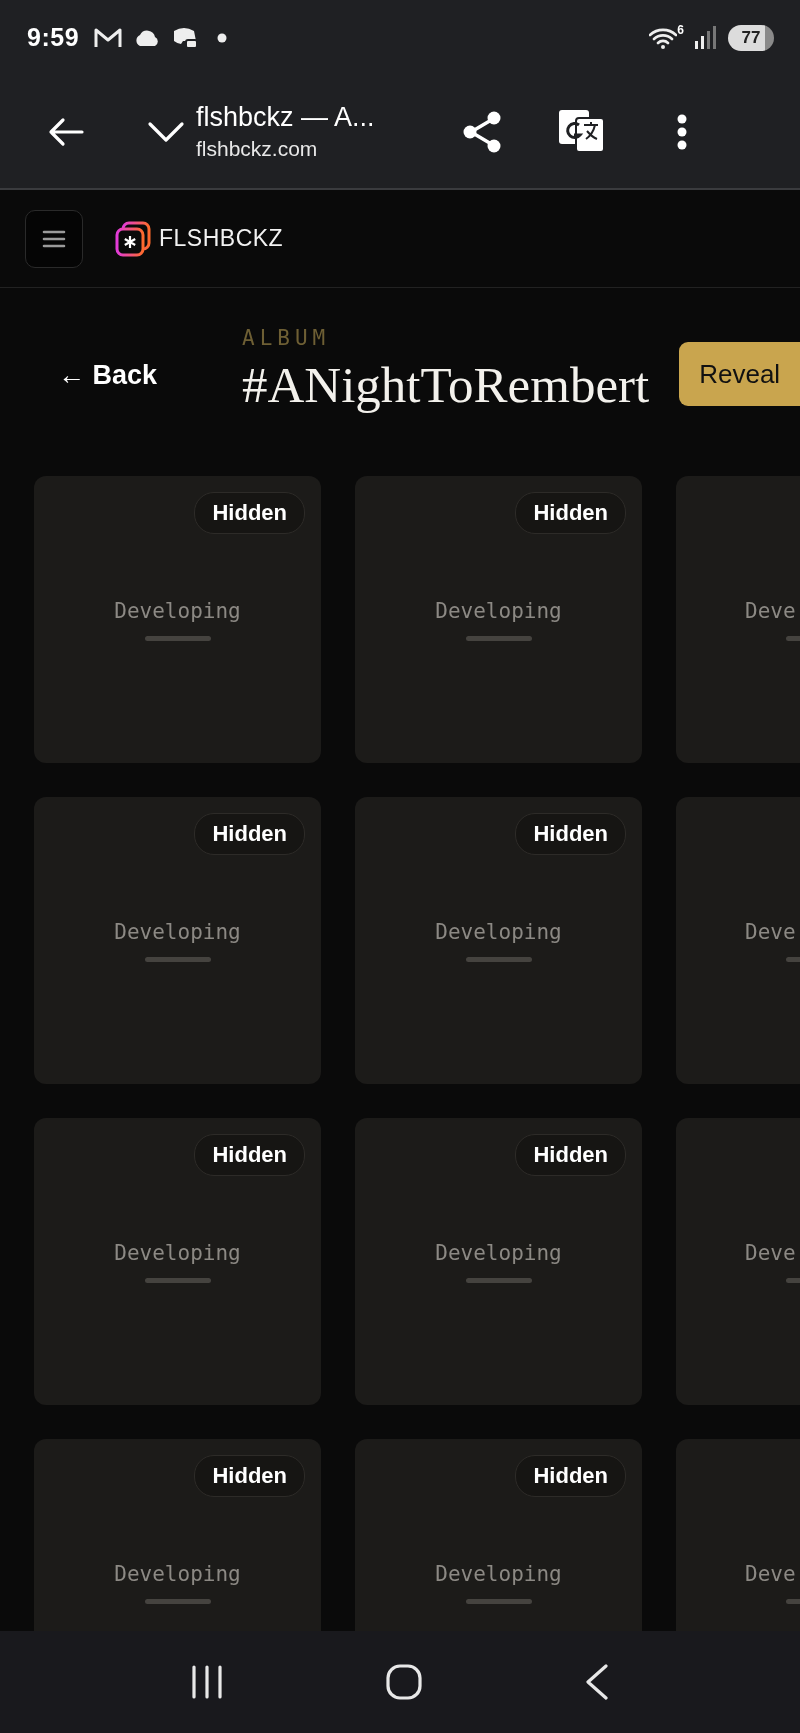 Image resolution: width=800 pixels, height=1733 pixels. Describe the element at coordinates (150, 375) in the screenshot. I see `back-link: ← Back` at that location.